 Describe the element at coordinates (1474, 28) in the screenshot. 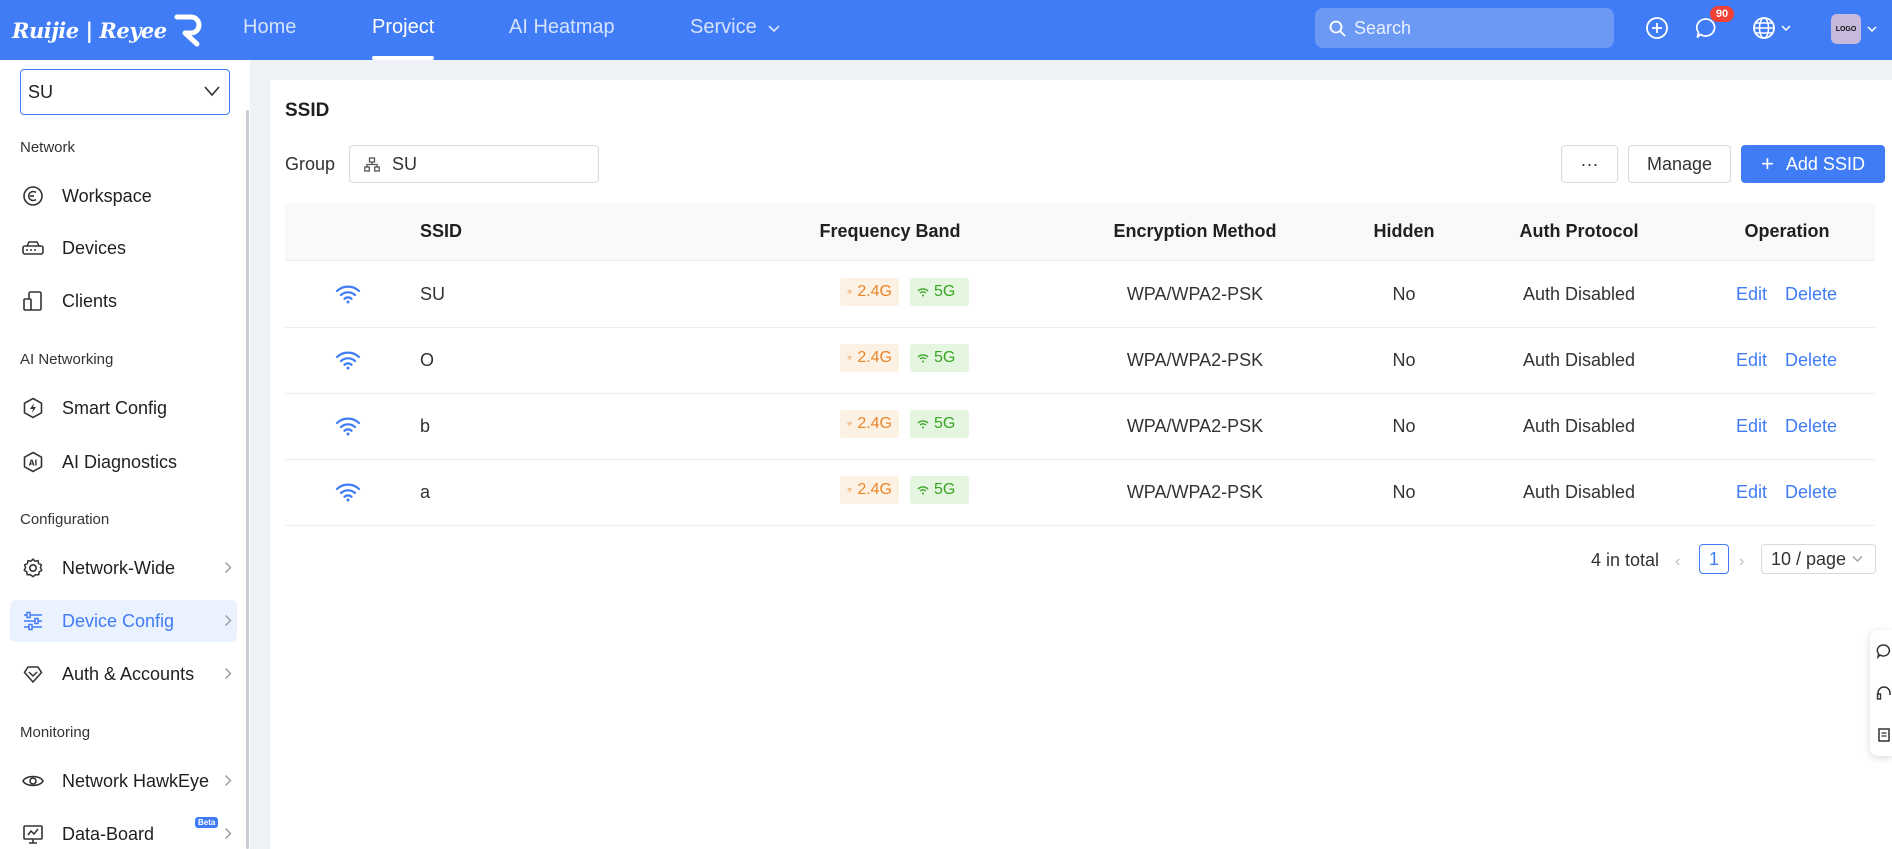

I see `search-input` at that location.